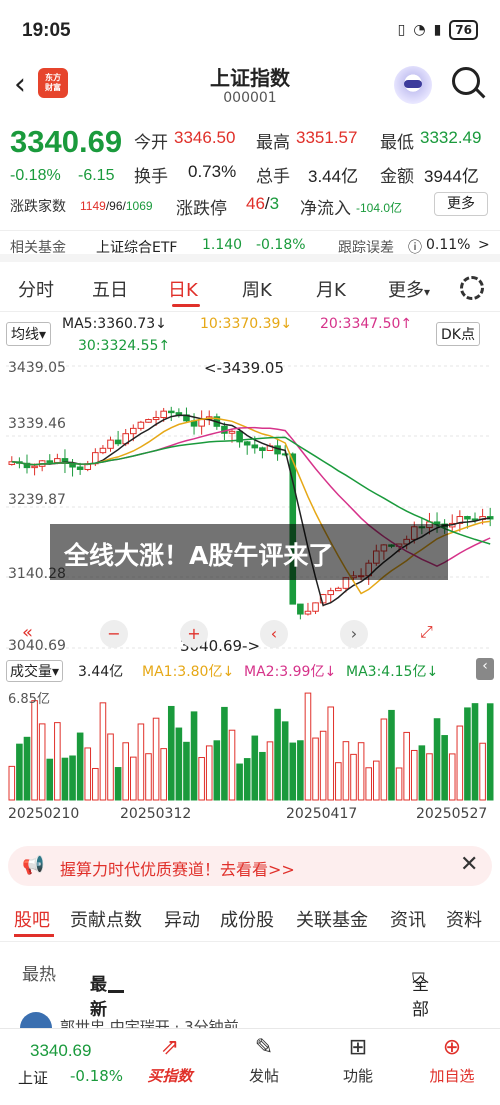  What do you see at coordinates (61, 1050) in the screenshot?
I see `bottom-price: 3340.69` at bounding box center [61, 1050].